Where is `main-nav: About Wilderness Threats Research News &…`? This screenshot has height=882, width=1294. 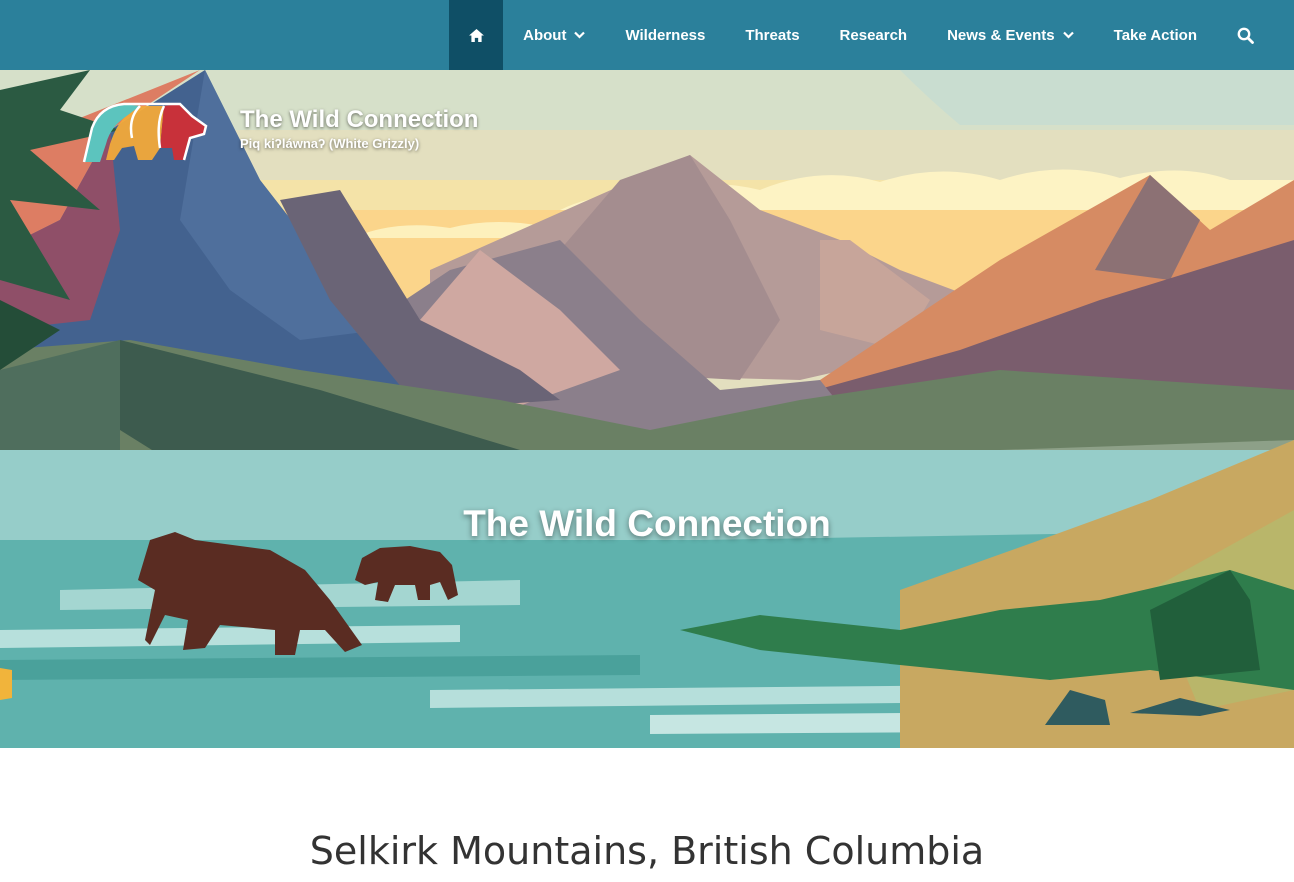
main-nav: About Wilderness Threats Research News &… is located at coordinates (871, 35).